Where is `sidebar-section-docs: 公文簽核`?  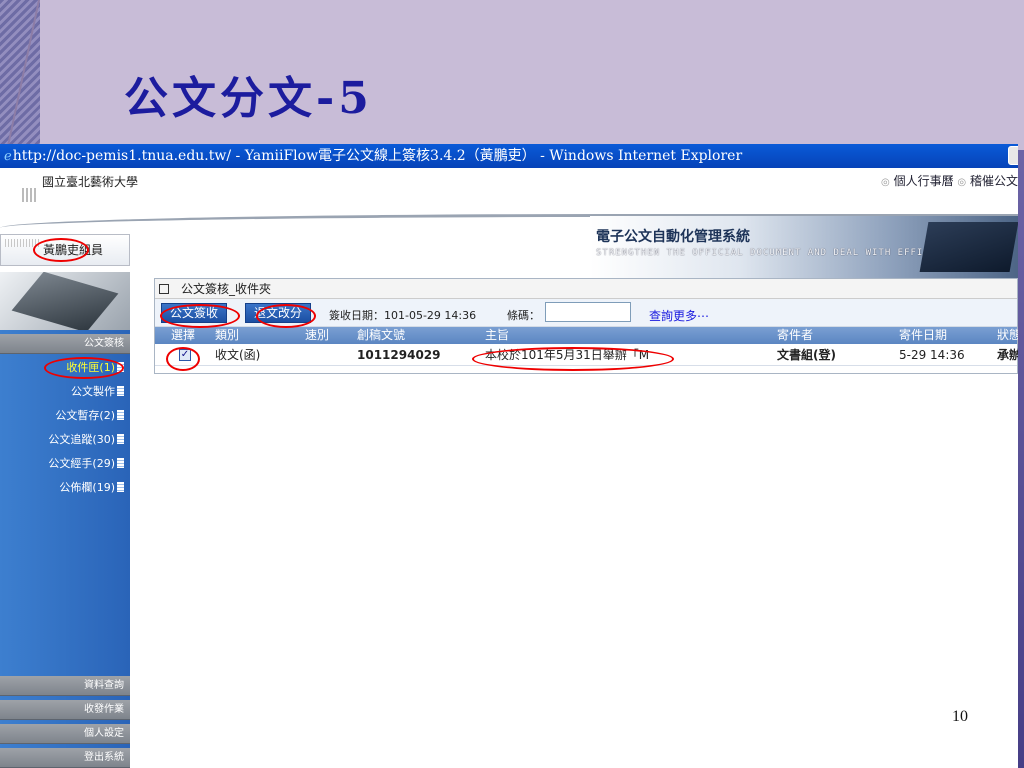 sidebar-section-docs: 公文簽核 is located at coordinates (65, 344).